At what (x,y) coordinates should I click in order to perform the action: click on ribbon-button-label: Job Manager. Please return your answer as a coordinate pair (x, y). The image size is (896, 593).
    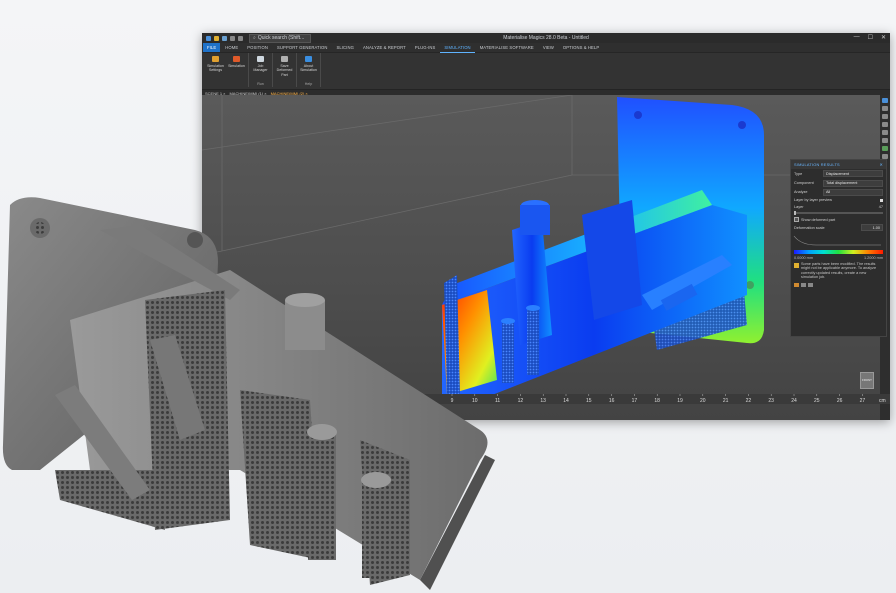
    Looking at the image, I should click on (260, 68).